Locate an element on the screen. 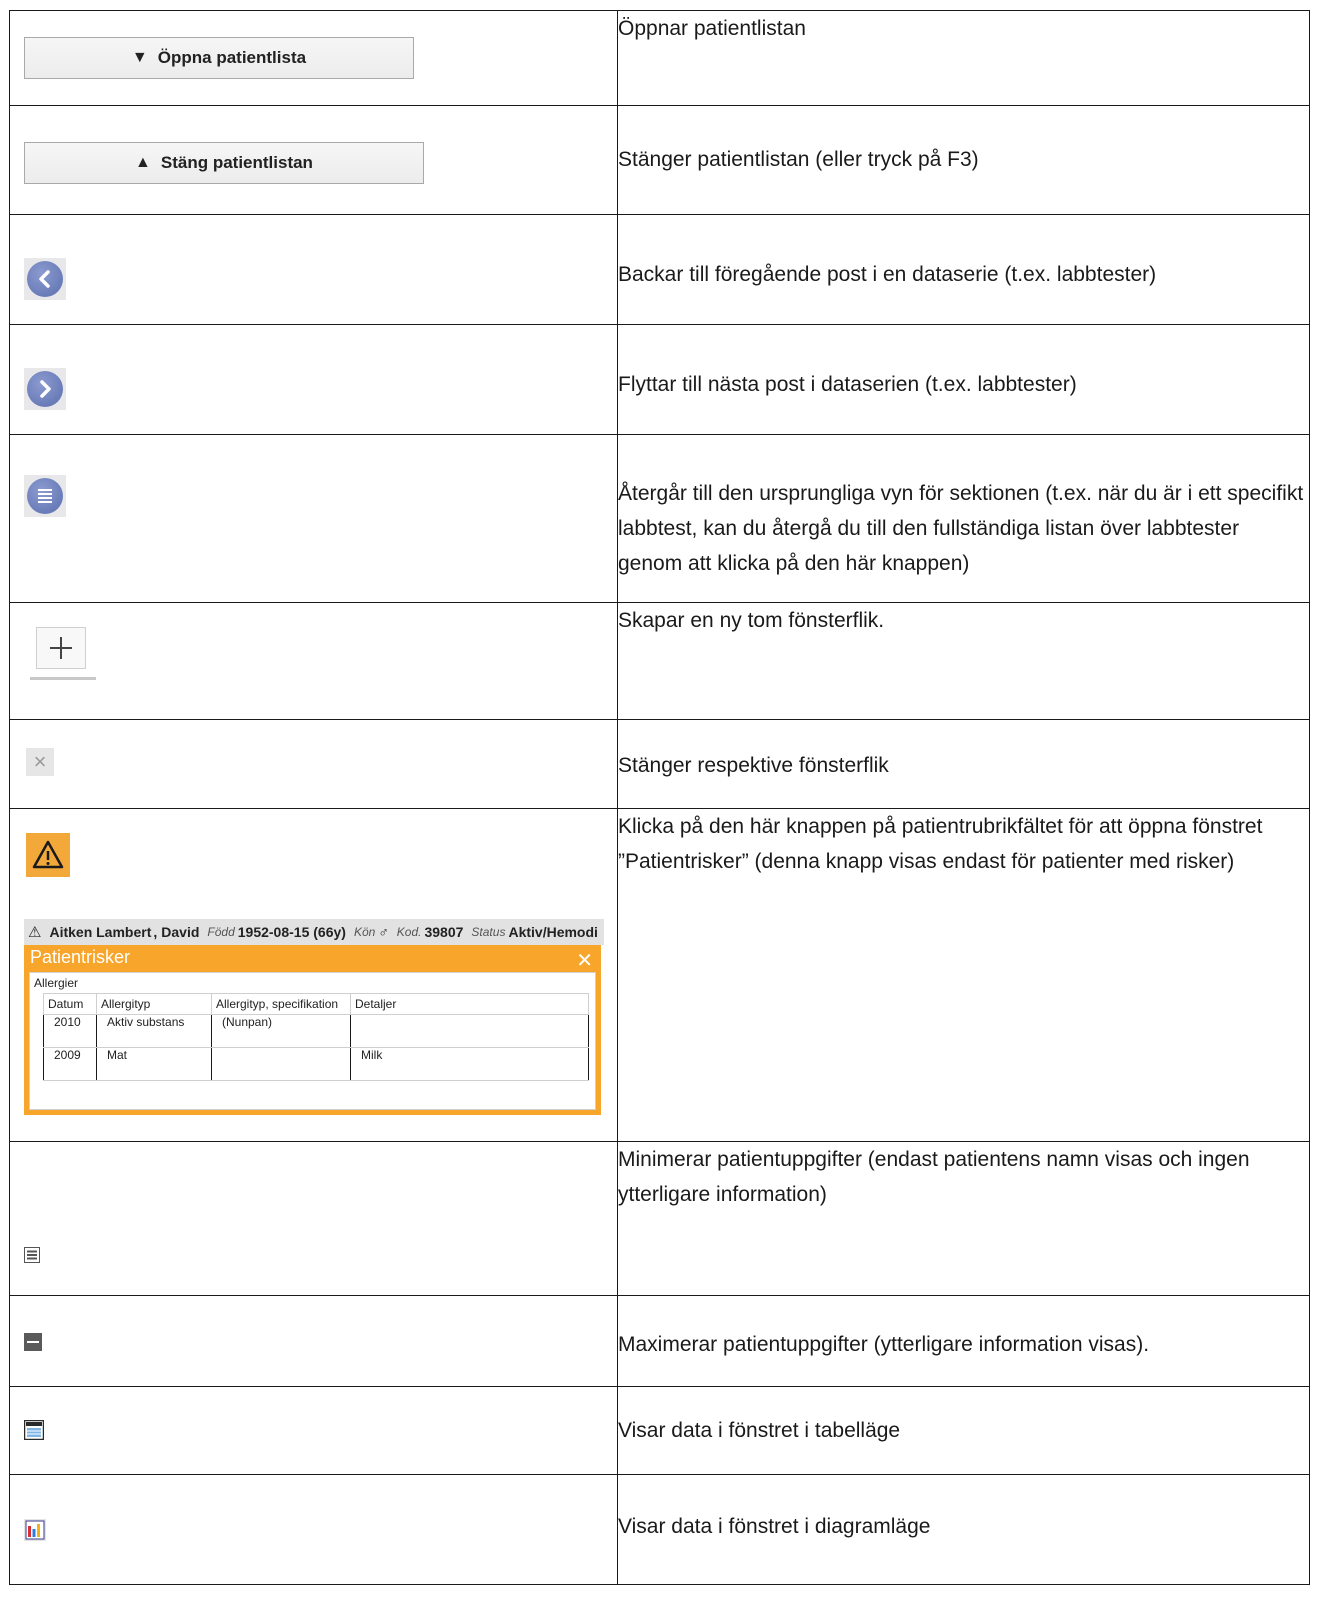 The height and width of the screenshot is (1597, 1319). column-header: Allergityp is located at coordinates (154, 1004).